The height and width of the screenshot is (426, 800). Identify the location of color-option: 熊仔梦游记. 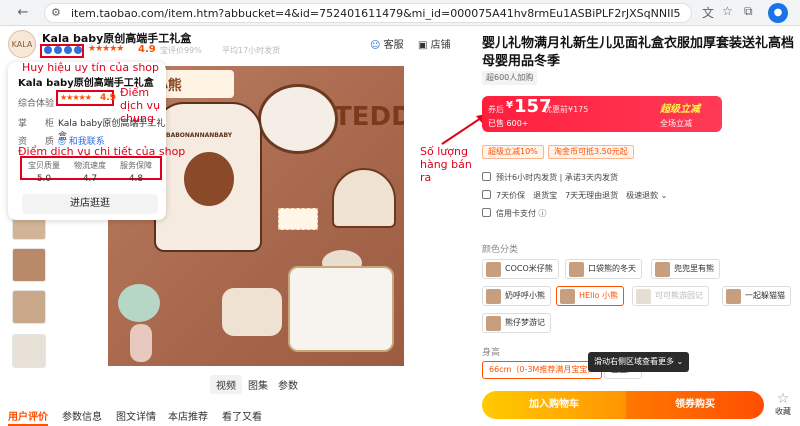
(516, 323).